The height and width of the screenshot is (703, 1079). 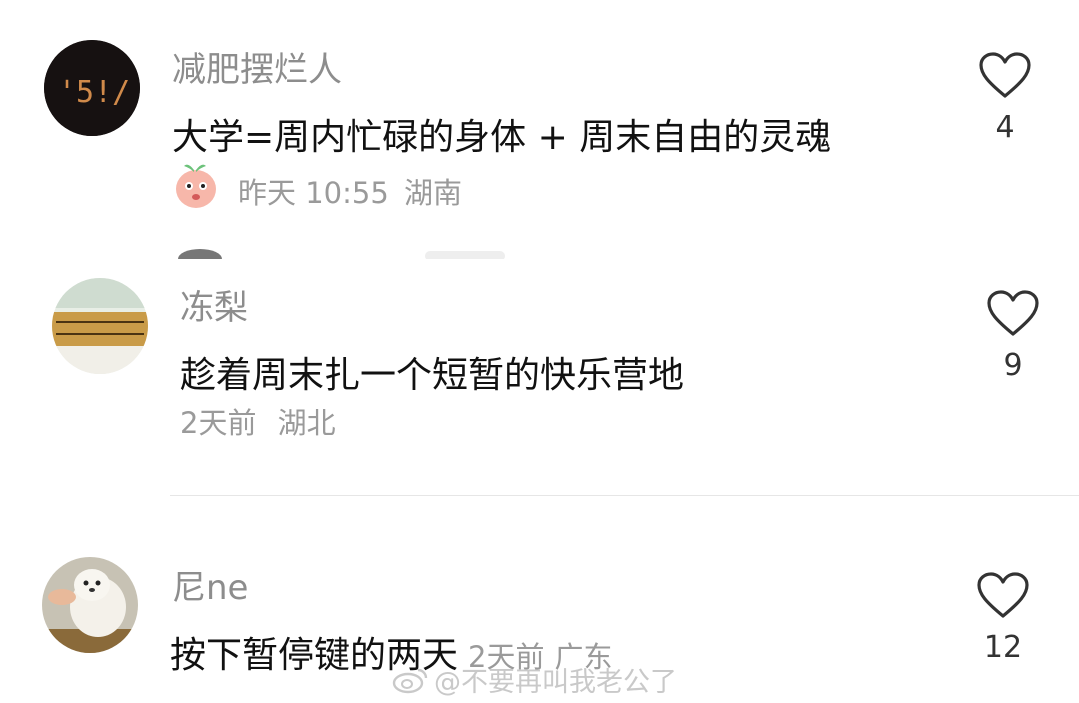 I want to click on like-count: 4, so click(x=1005, y=127).